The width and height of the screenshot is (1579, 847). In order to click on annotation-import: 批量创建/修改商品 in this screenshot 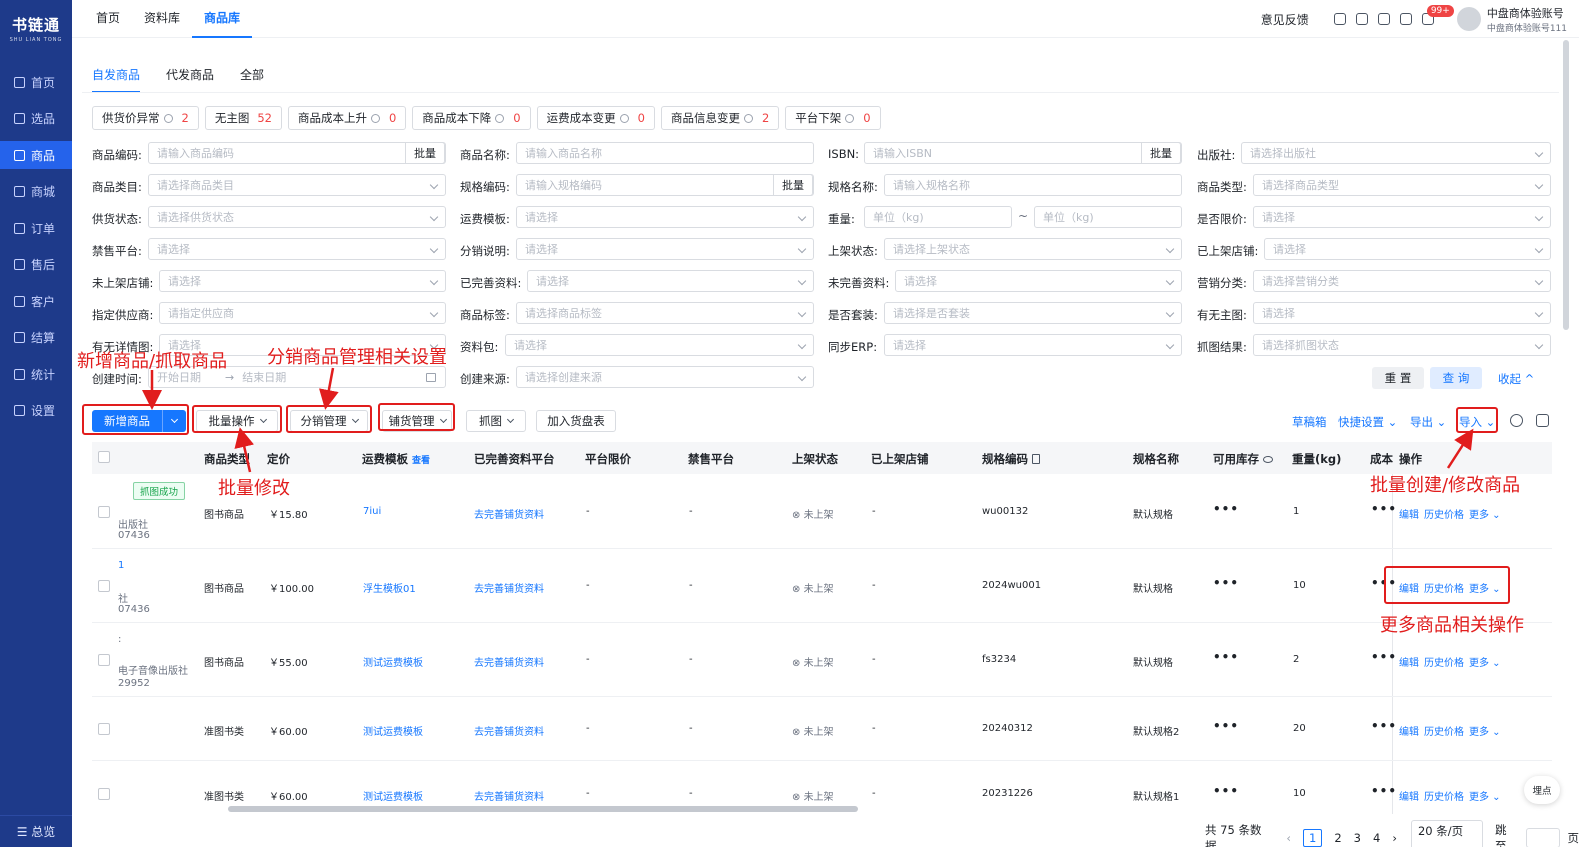, I will do `click(1445, 485)`.